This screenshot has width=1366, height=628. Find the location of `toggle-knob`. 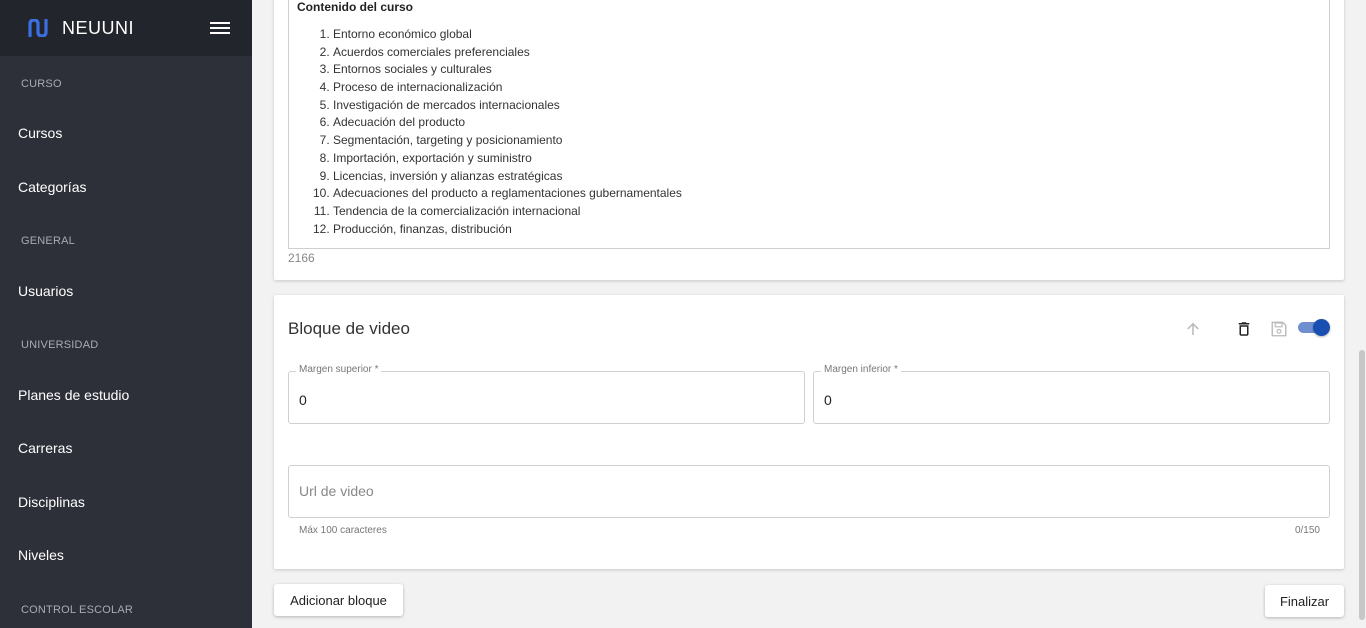

toggle-knob is located at coordinates (1321, 327).